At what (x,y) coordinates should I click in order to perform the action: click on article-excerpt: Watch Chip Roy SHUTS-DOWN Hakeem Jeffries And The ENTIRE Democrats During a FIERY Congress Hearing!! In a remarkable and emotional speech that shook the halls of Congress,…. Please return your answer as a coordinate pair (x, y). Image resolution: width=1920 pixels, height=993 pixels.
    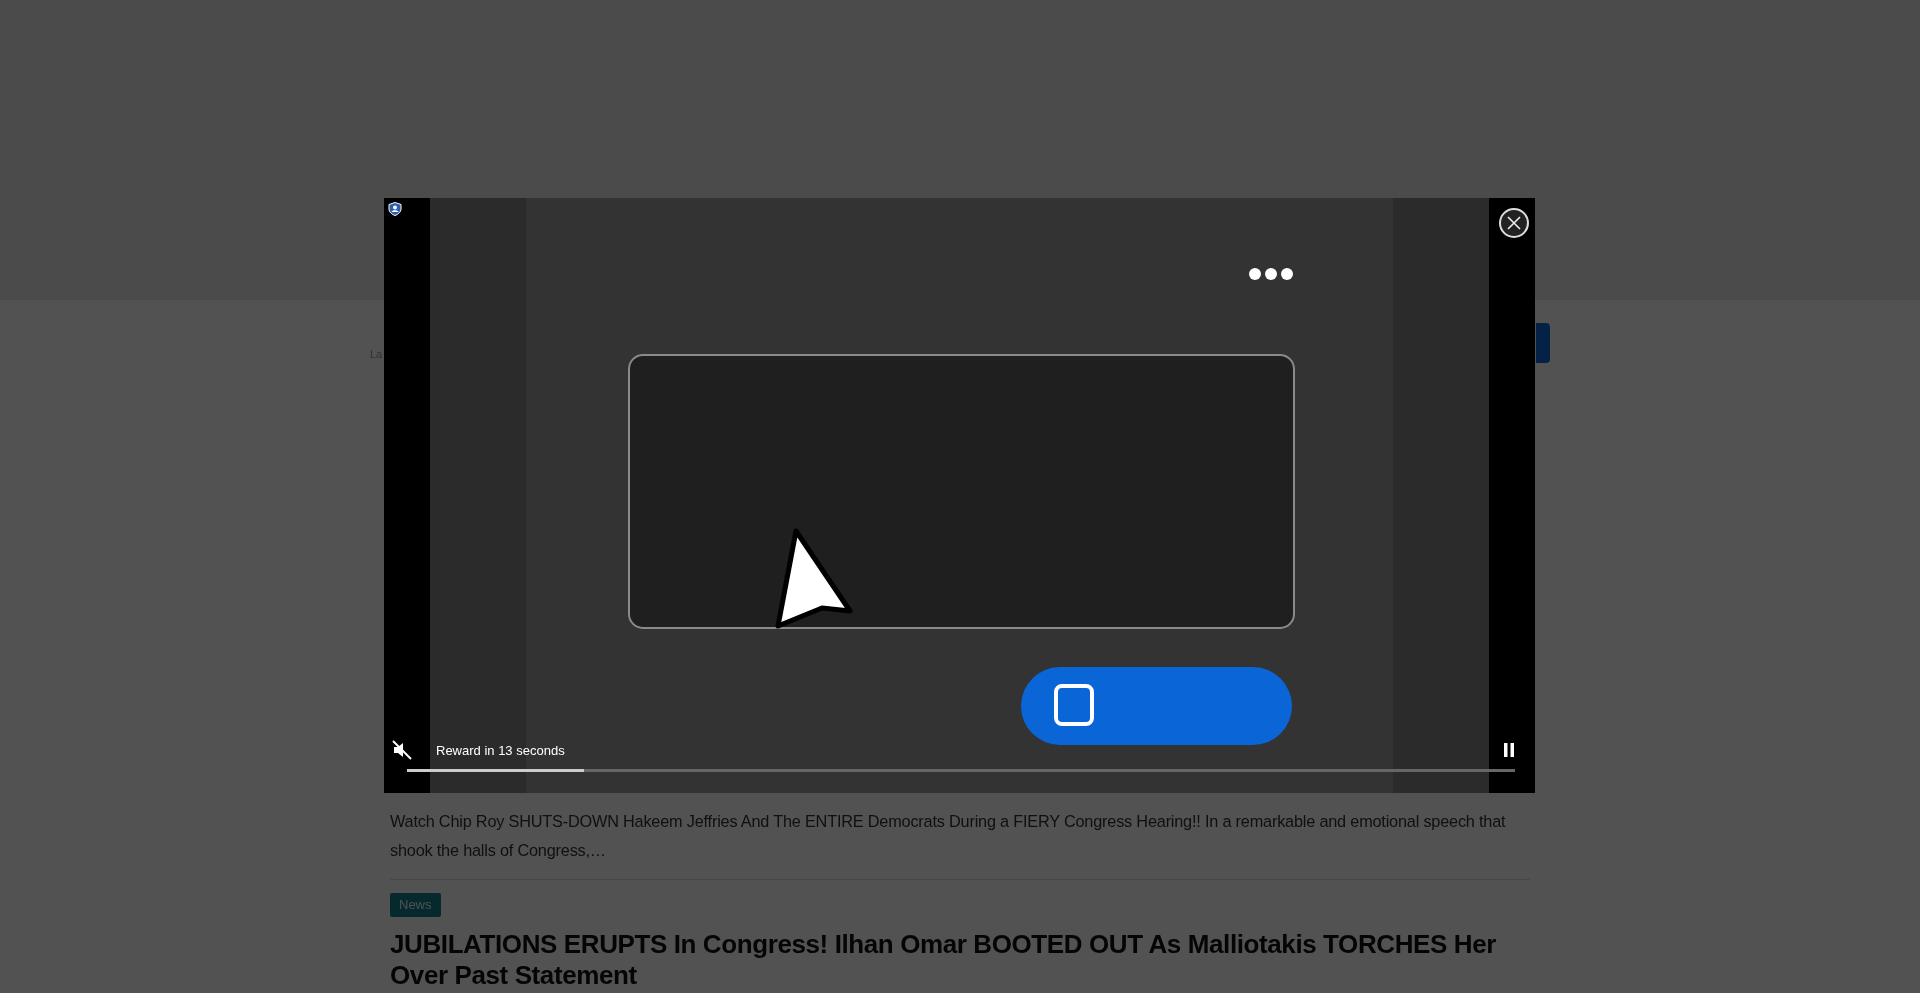
    Looking at the image, I should click on (948, 836).